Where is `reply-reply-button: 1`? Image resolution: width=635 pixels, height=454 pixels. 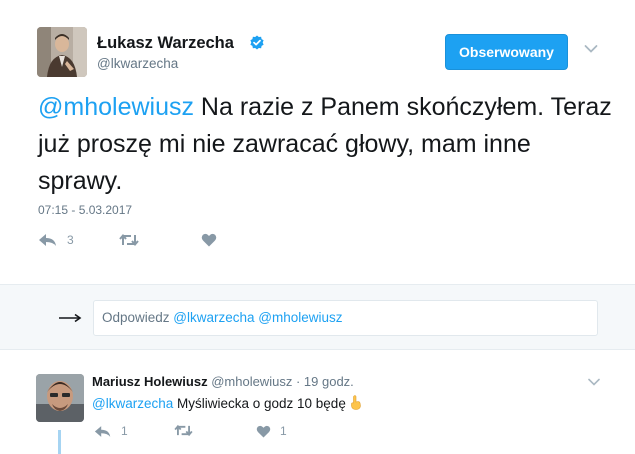 reply-reply-button: 1 is located at coordinates (111, 431).